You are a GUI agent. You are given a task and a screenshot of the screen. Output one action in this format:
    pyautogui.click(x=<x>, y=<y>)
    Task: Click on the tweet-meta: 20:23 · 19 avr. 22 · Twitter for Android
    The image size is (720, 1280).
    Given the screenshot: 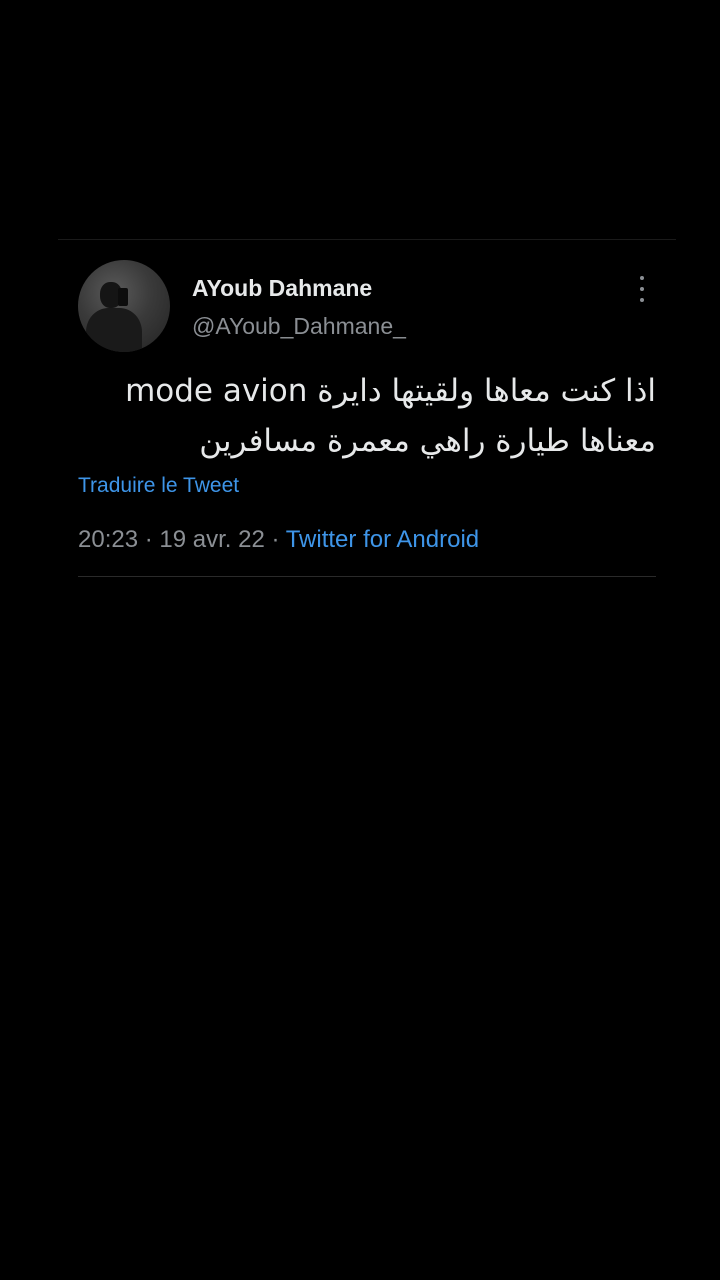 What is the action you would take?
    pyautogui.click(x=278, y=540)
    